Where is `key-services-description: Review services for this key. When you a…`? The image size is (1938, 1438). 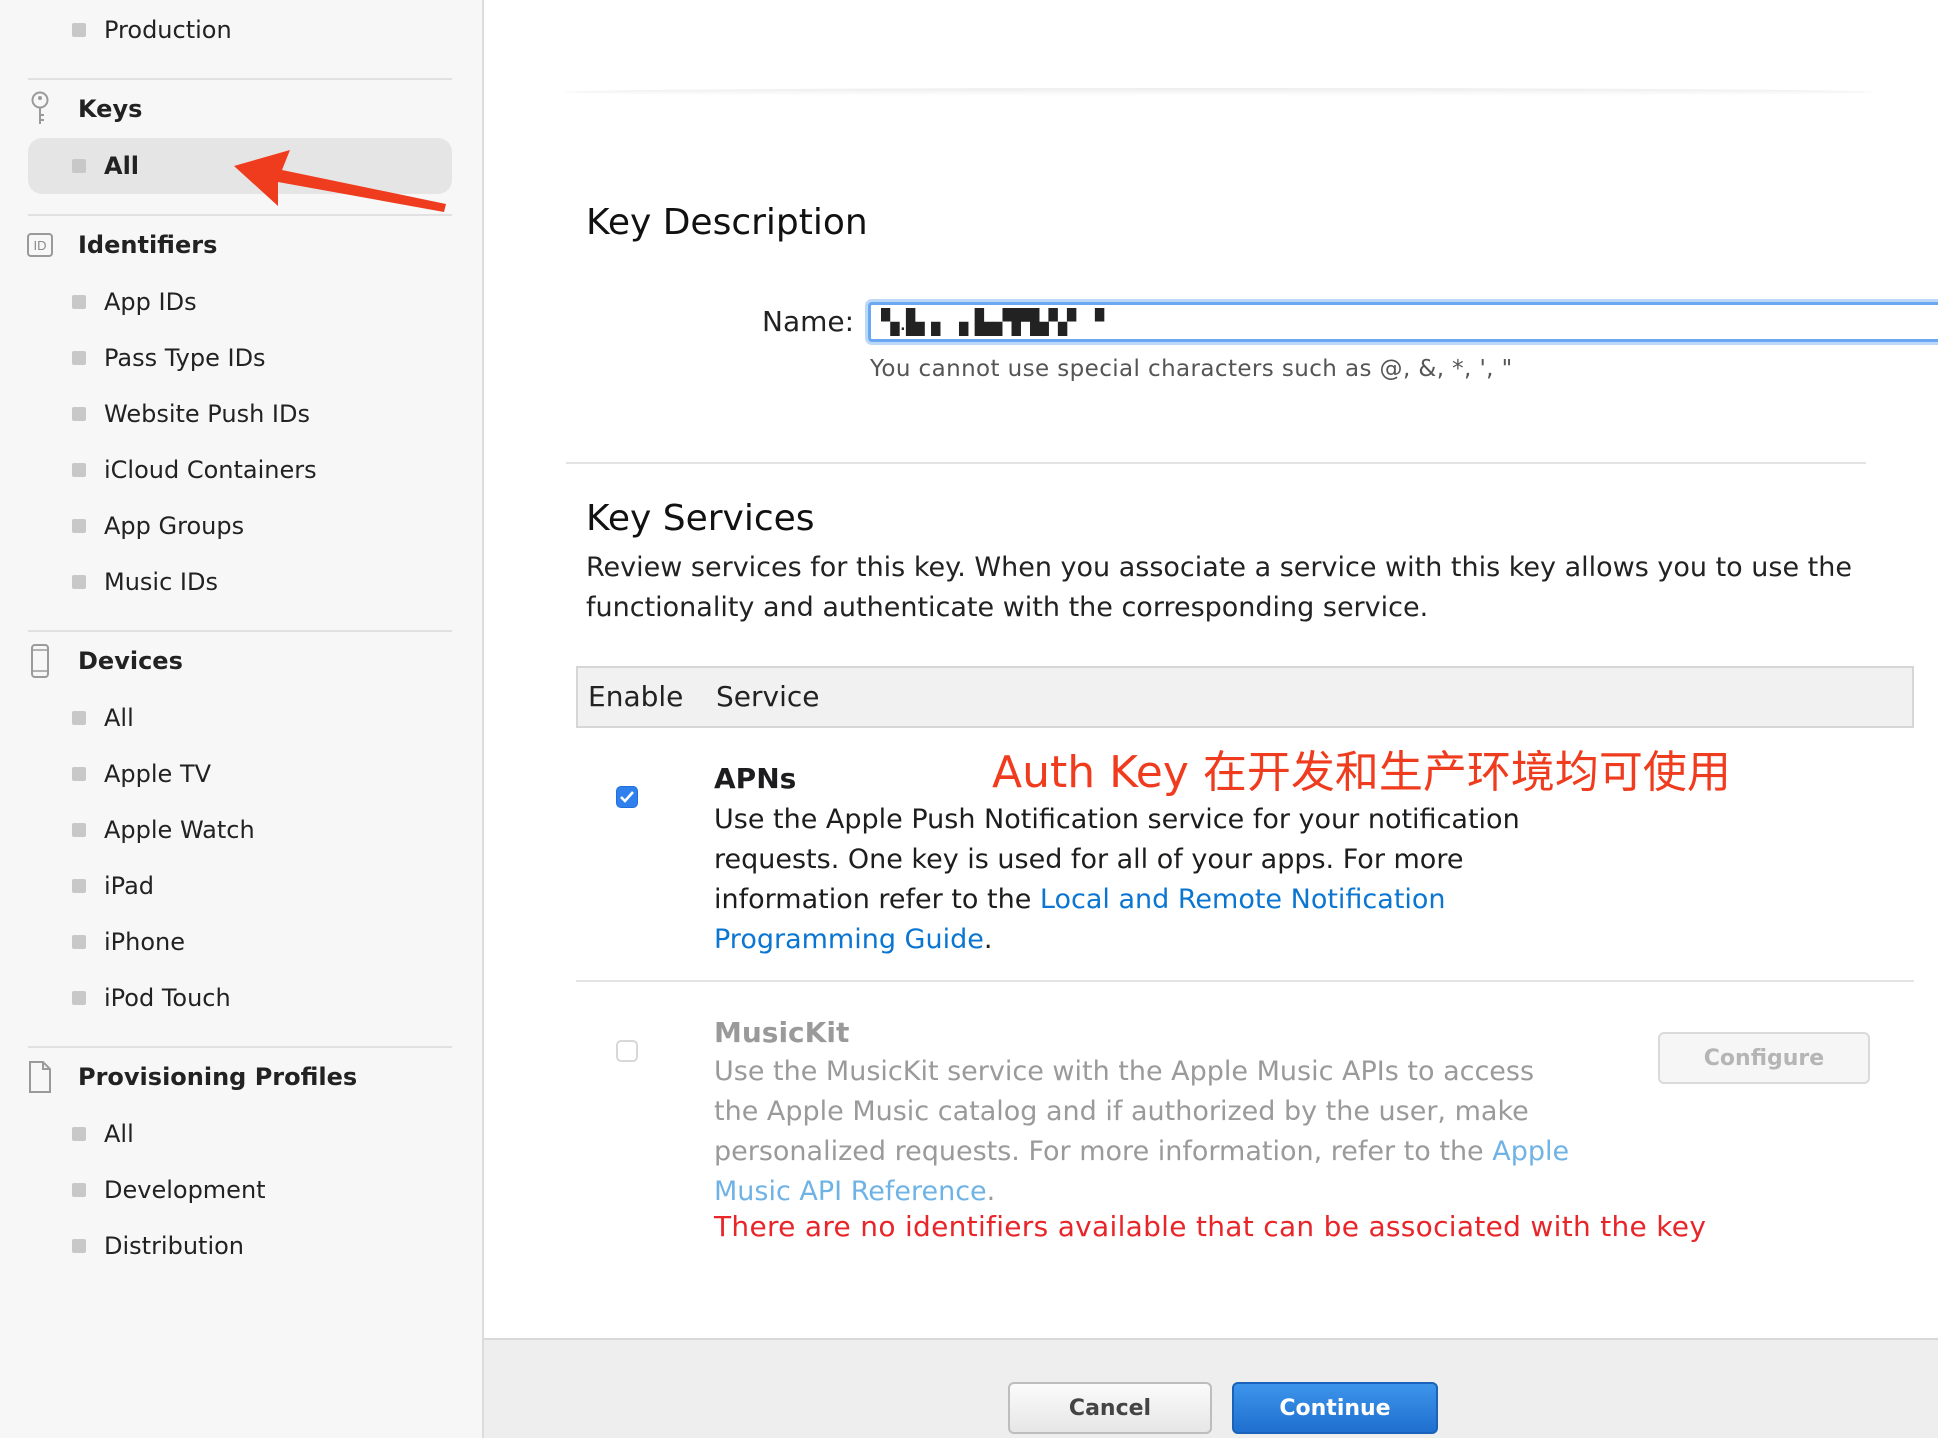
key-services-description: Review services for this key. When you a… is located at coordinates (1219, 587).